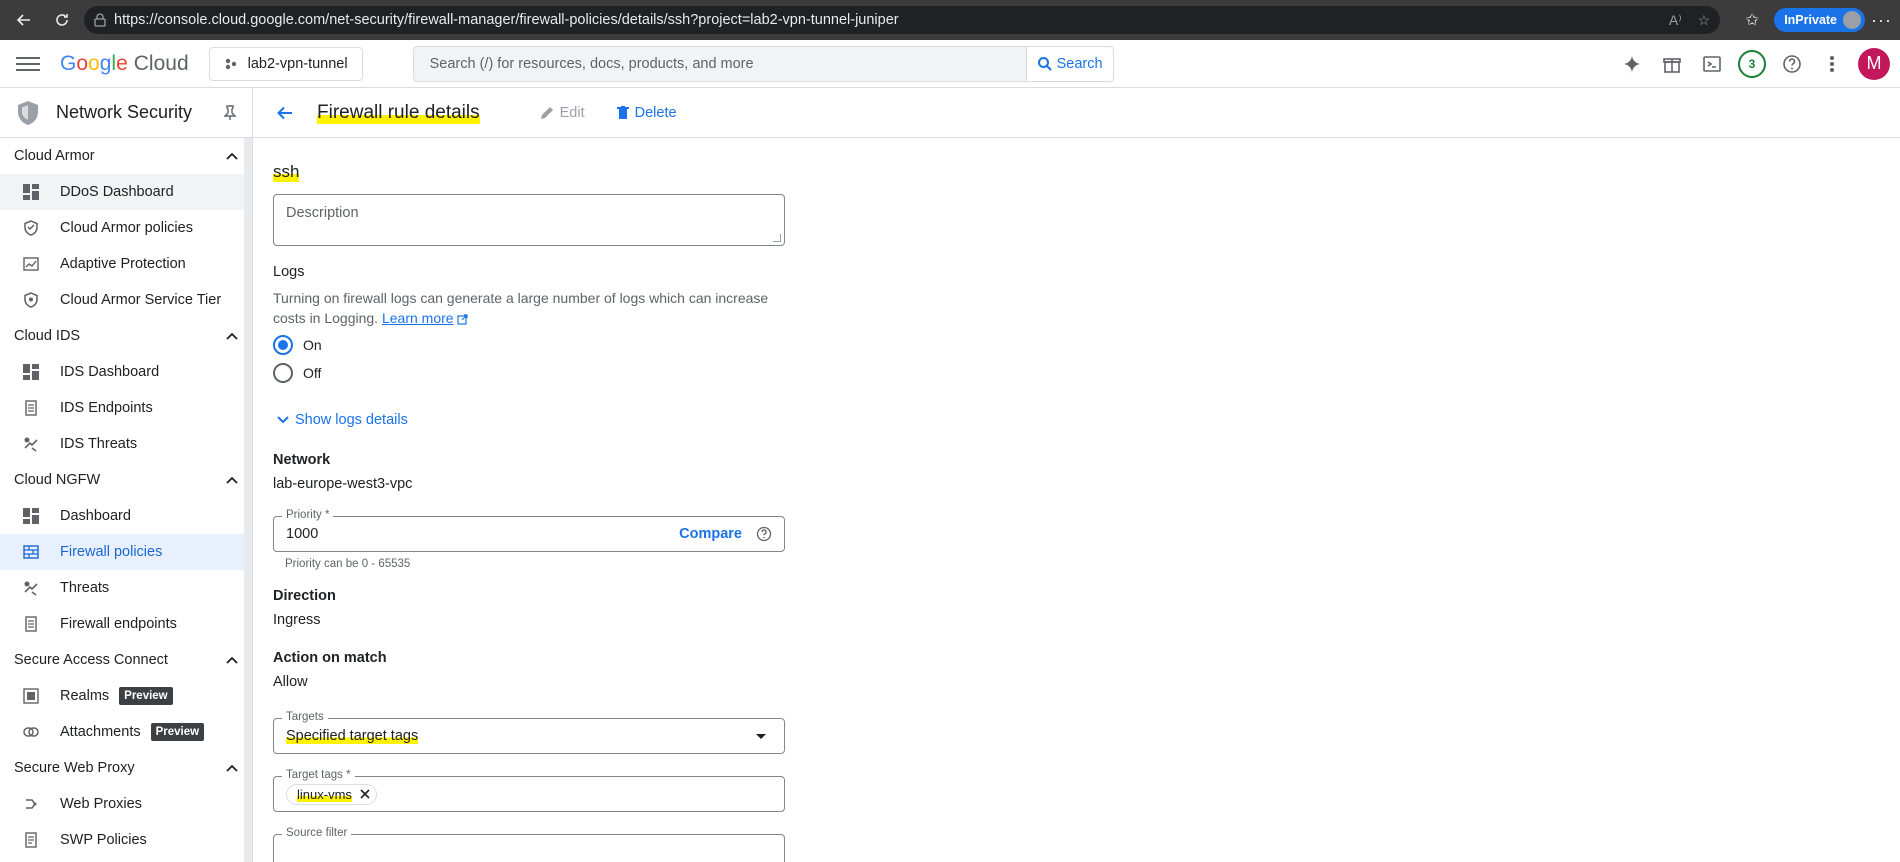  I want to click on compare-button: Compare, so click(710, 534).